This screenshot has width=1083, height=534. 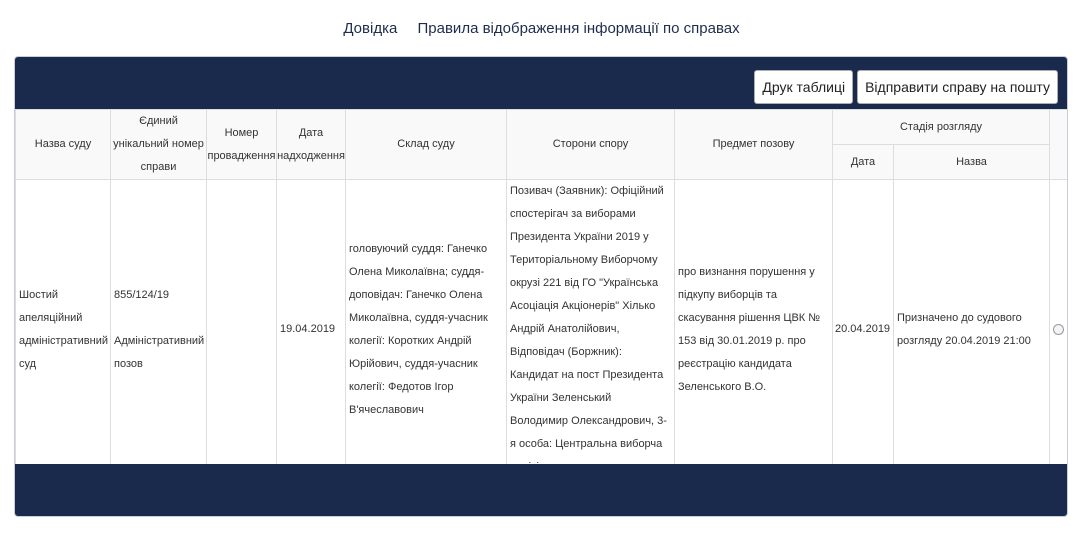 What do you see at coordinates (63, 329) in the screenshot?
I see `cell-court: Шостий апеляційний адміністративний суд` at bounding box center [63, 329].